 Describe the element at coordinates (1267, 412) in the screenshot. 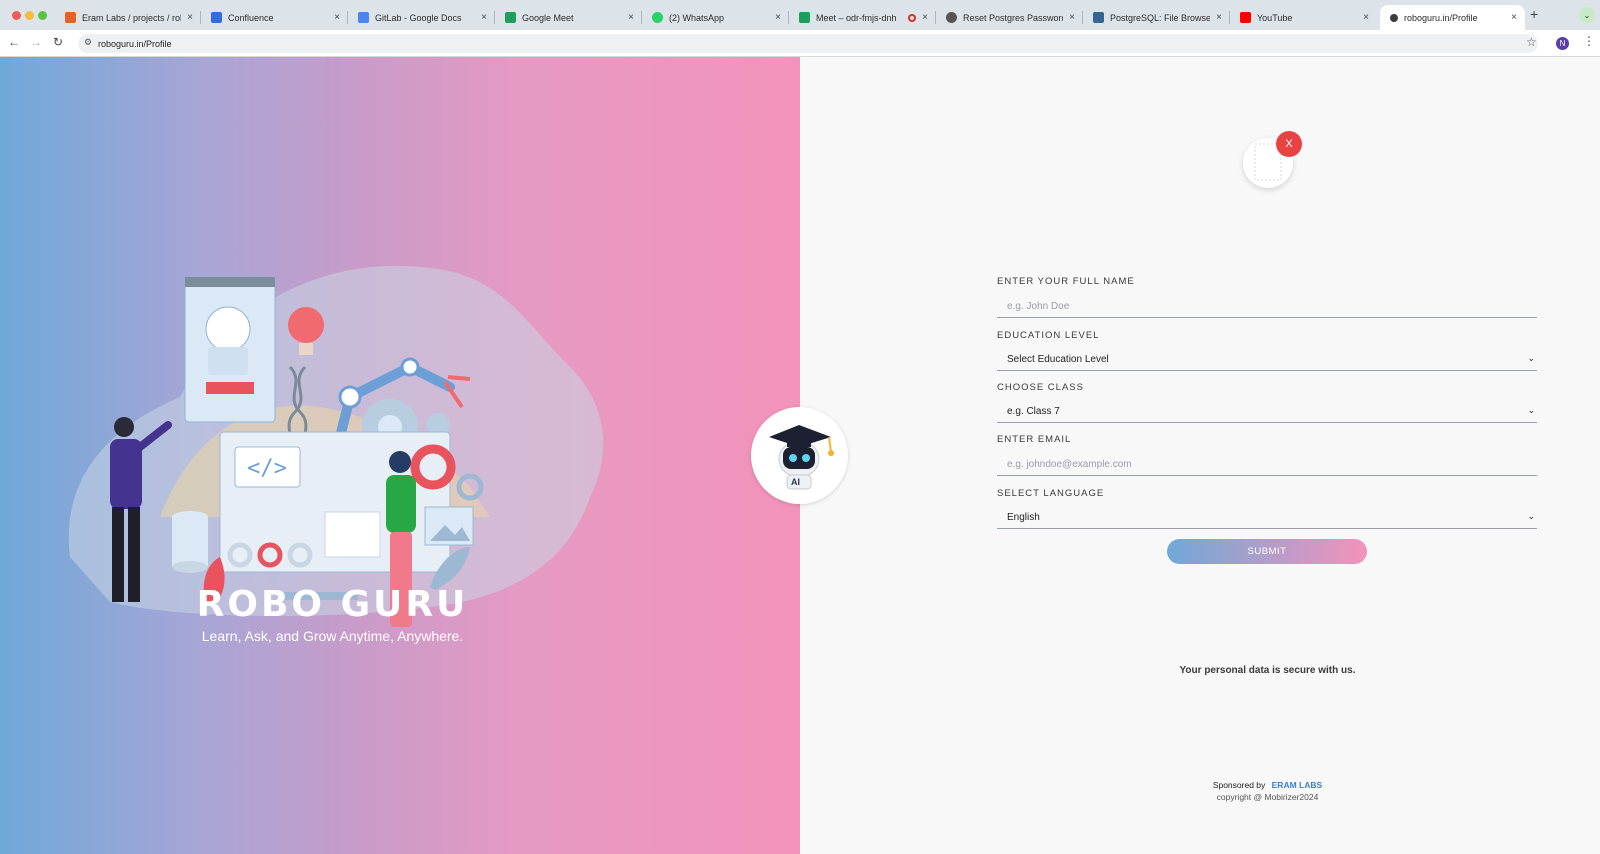

I see `class-select: e.g. Class 7 ⌄` at that location.